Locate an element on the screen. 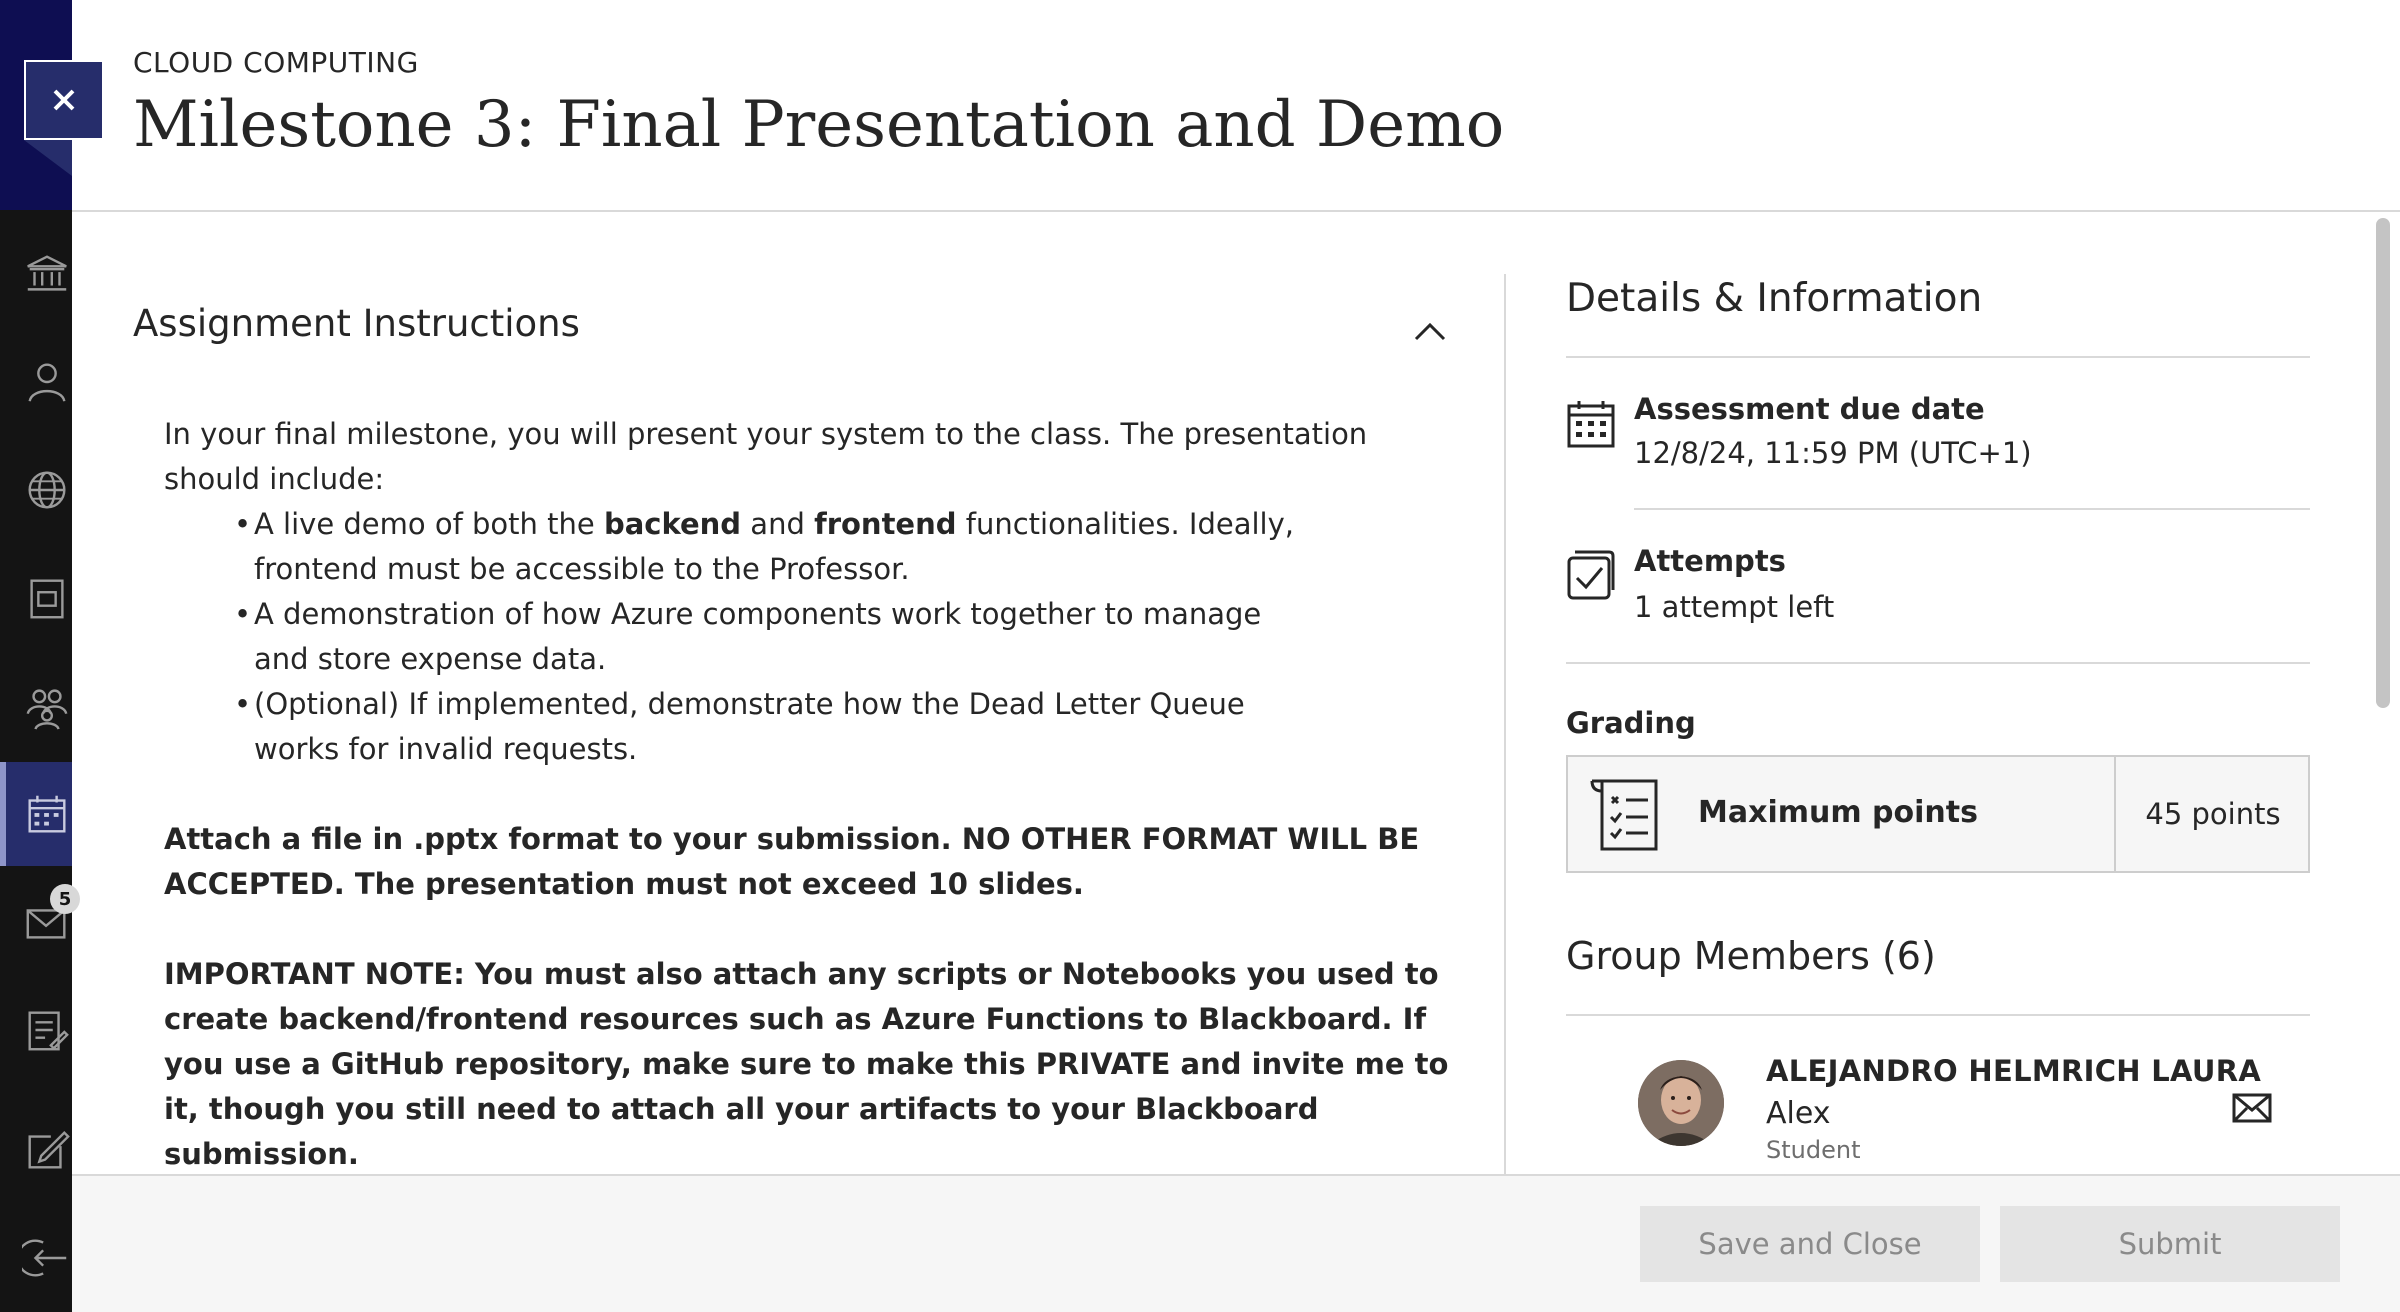 The width and height of the screenshot is (2400, 1312). close-button is located at coordinates (64, 100).